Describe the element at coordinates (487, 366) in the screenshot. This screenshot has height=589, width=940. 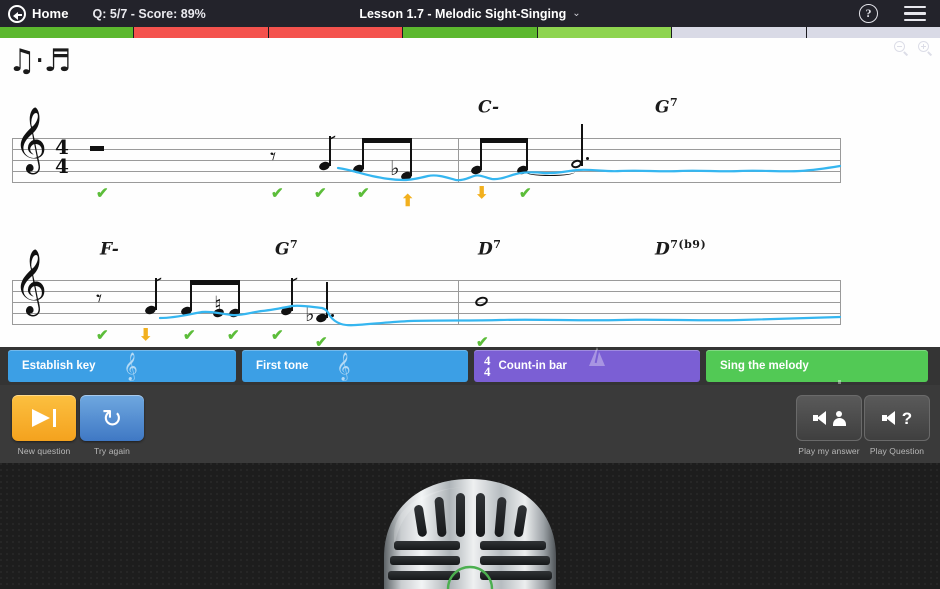
I see `time-signature-icon: 44` at that location.